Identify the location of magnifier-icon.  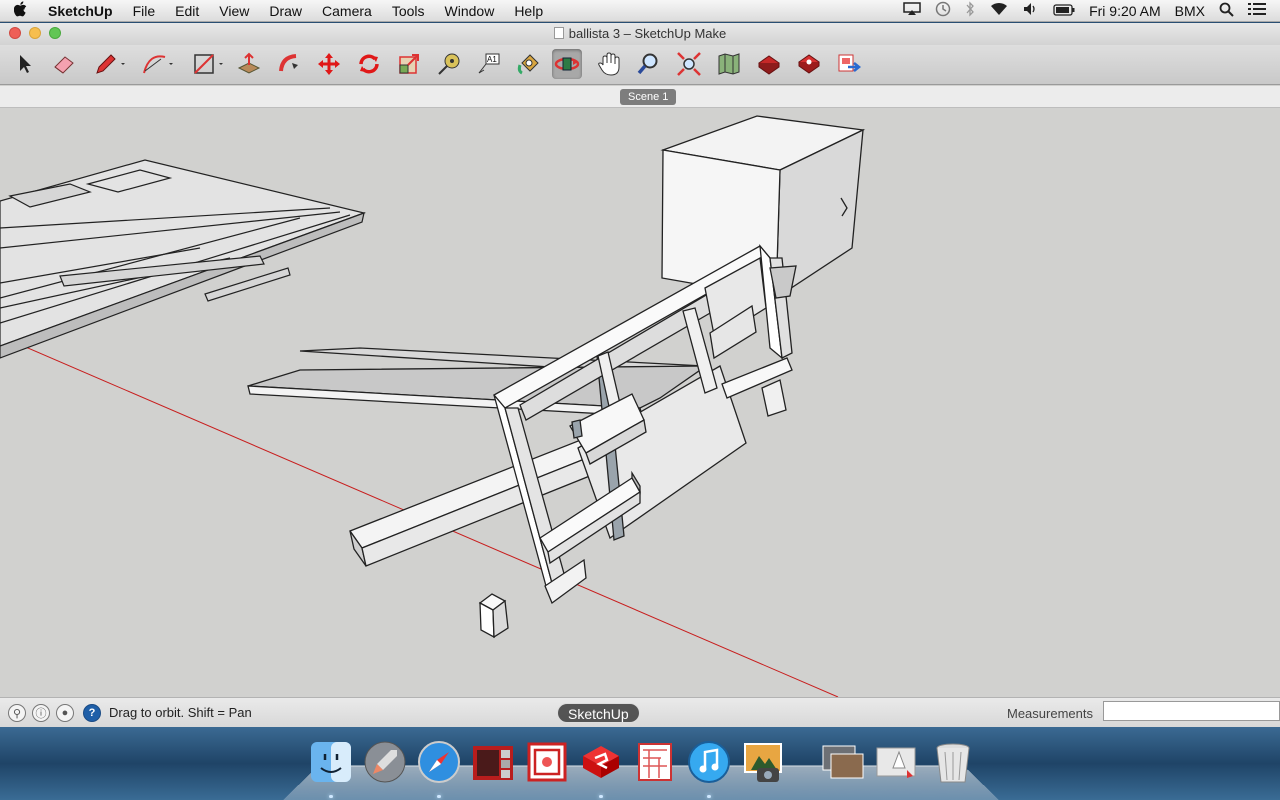
(647, 64).